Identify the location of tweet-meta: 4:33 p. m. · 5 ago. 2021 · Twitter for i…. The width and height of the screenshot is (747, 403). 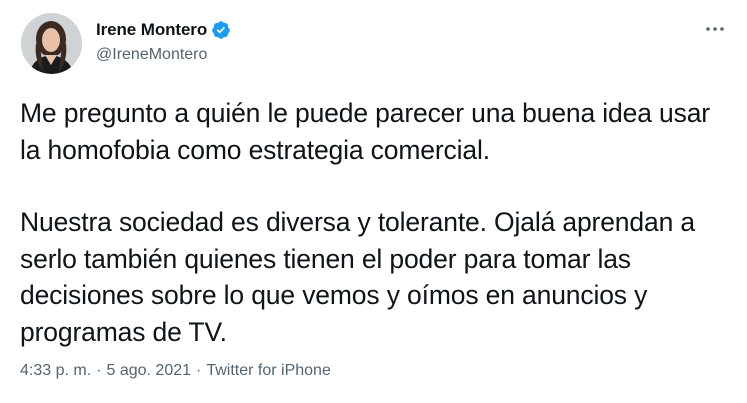
(175, 371).